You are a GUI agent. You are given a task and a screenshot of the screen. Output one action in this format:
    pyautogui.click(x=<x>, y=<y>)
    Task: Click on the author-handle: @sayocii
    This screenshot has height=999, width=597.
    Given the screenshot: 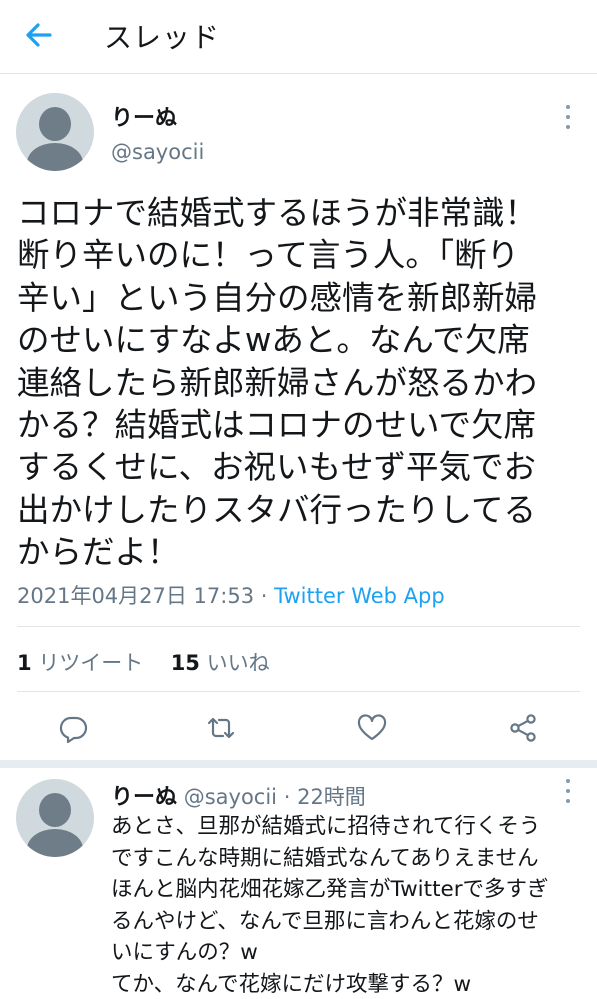 What is the action you would take?
    pyautogui.click(x=157, y=152)
    